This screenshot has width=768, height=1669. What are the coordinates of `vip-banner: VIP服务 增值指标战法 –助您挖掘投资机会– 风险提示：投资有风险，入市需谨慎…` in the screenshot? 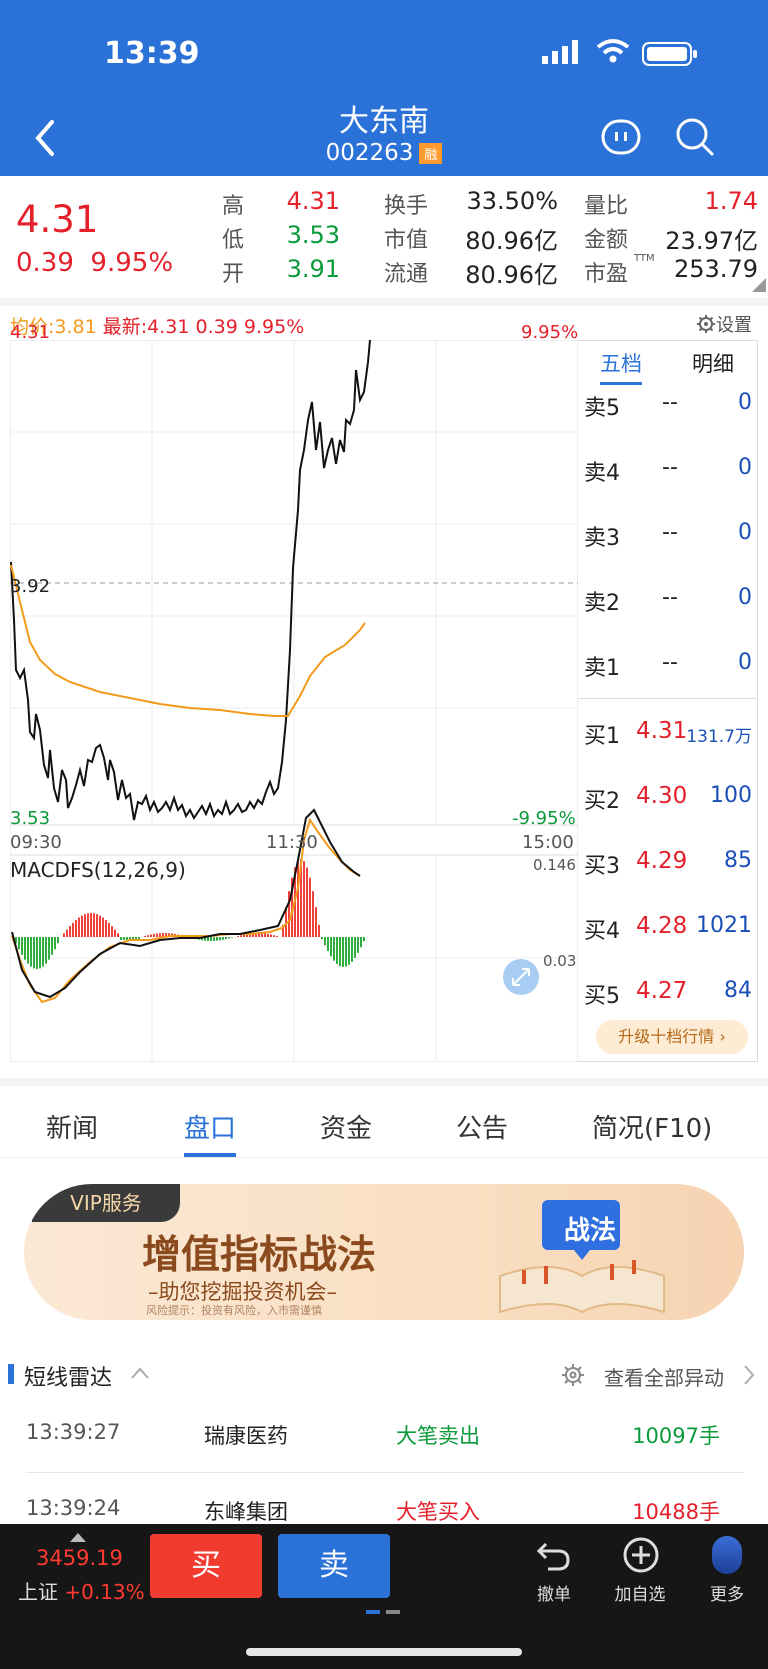 It's located at (384, 1252).